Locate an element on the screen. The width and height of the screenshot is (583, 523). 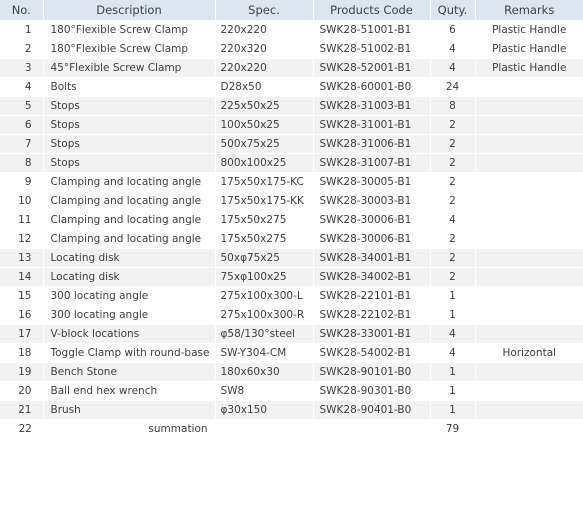
cell-products-code: SWK28-52001-B1 is located at coordinates (372, 68).